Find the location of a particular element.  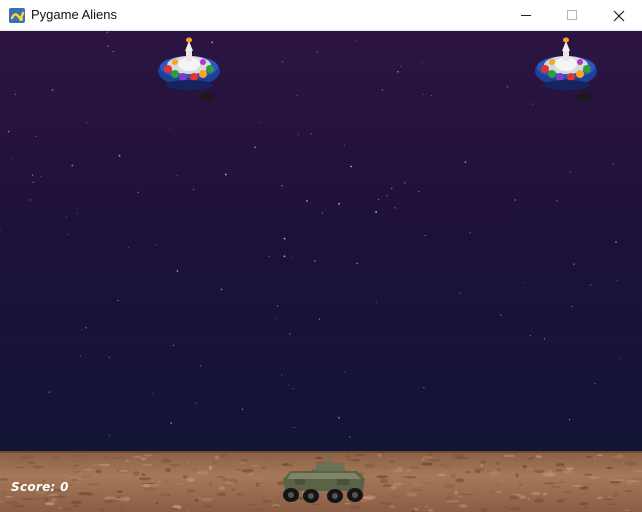

minimize-button is located at coordinates (526, 15).